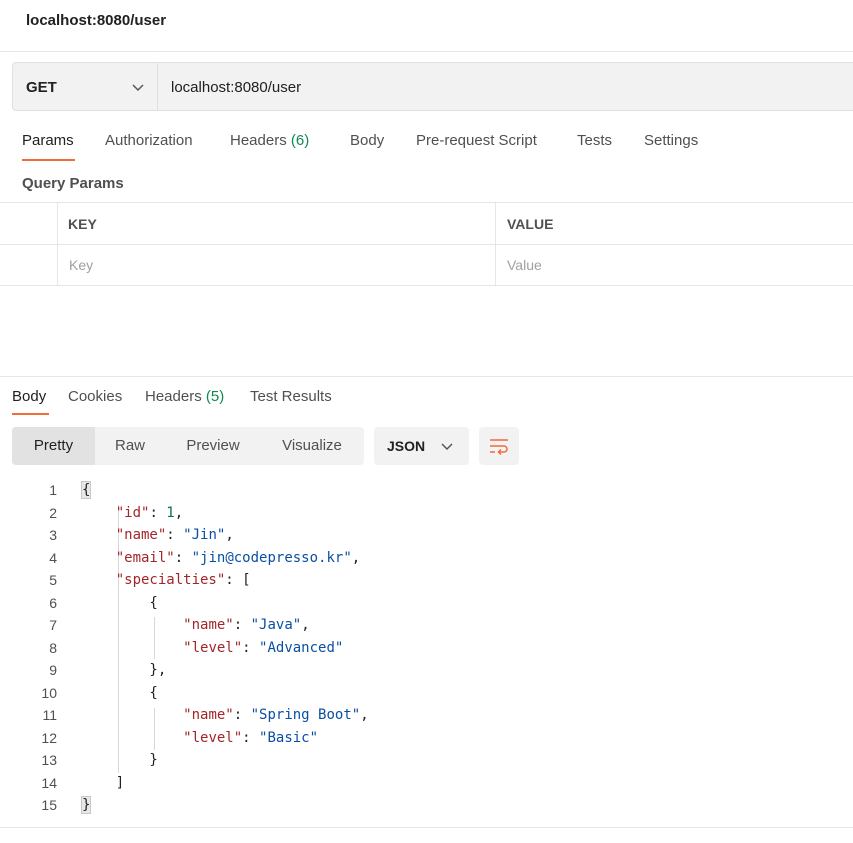 This screenshot has width=853, height=843. What do you see at coordinates (426, 536) in the screenshot?
I see `code-line: 3 "name": "Jin",` at bounding box center [426, 536].